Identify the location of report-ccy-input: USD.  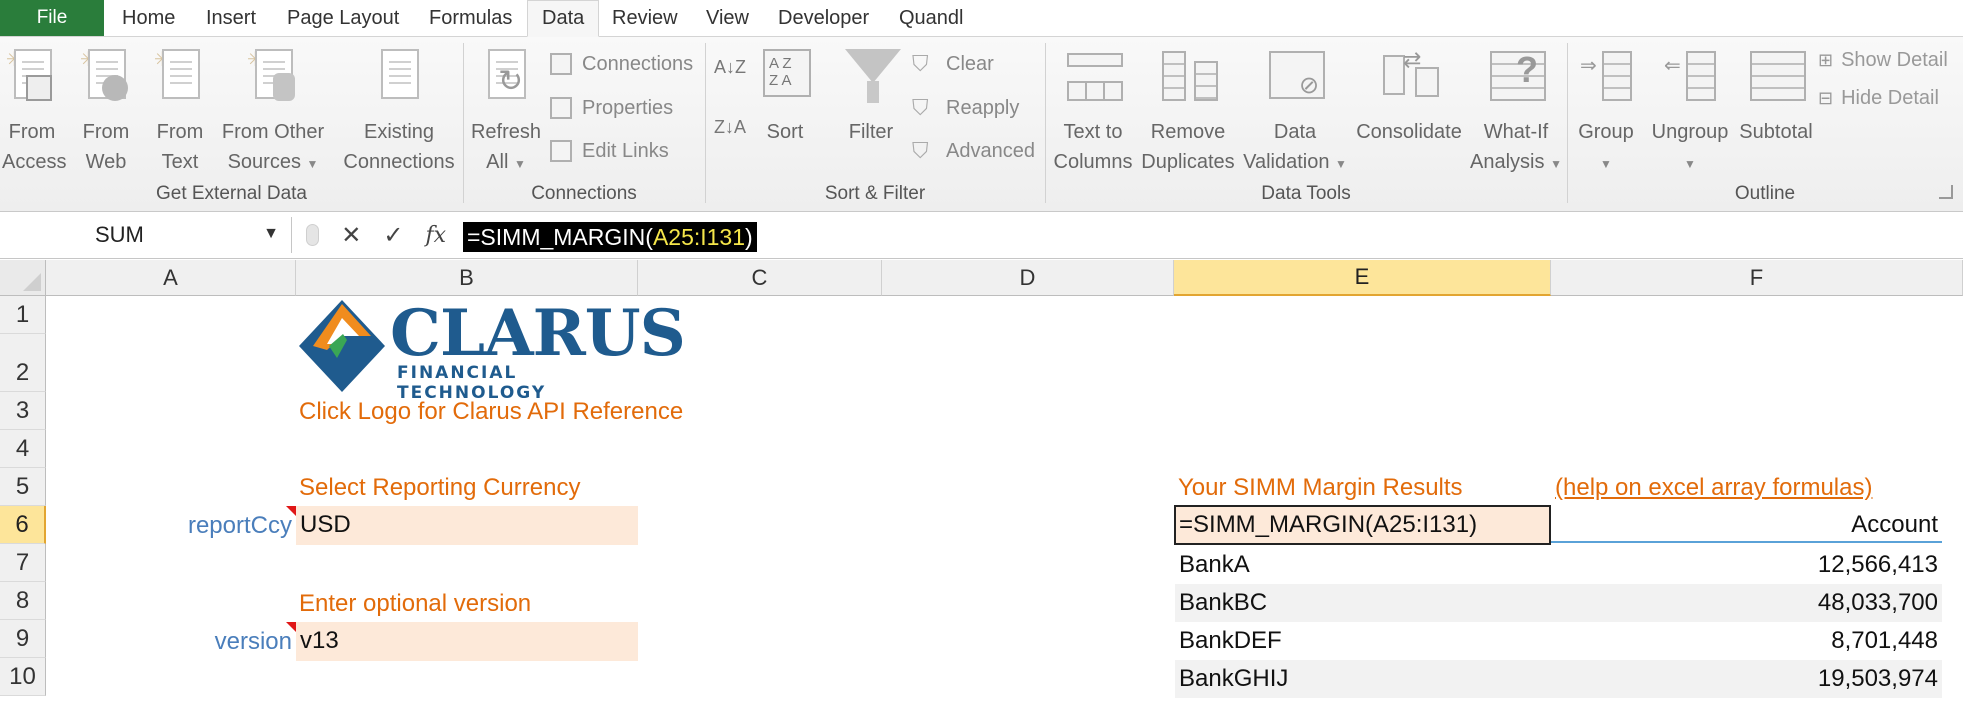
(467, 526).